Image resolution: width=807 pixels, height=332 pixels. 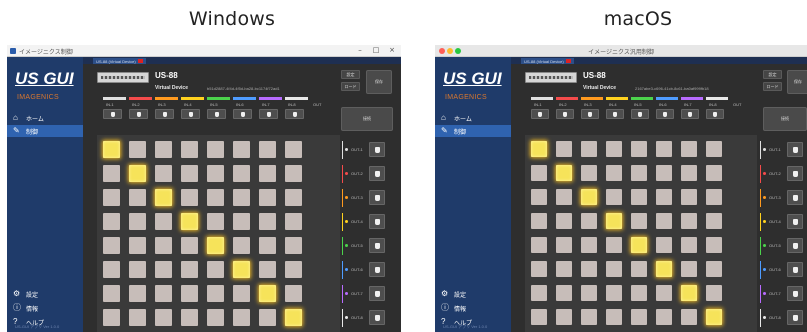 What do you see at coordinates (119, 61) in the screenshot?
I see `tab-device: US-88 (Virtual Device)` at bounding box center [119, 61].